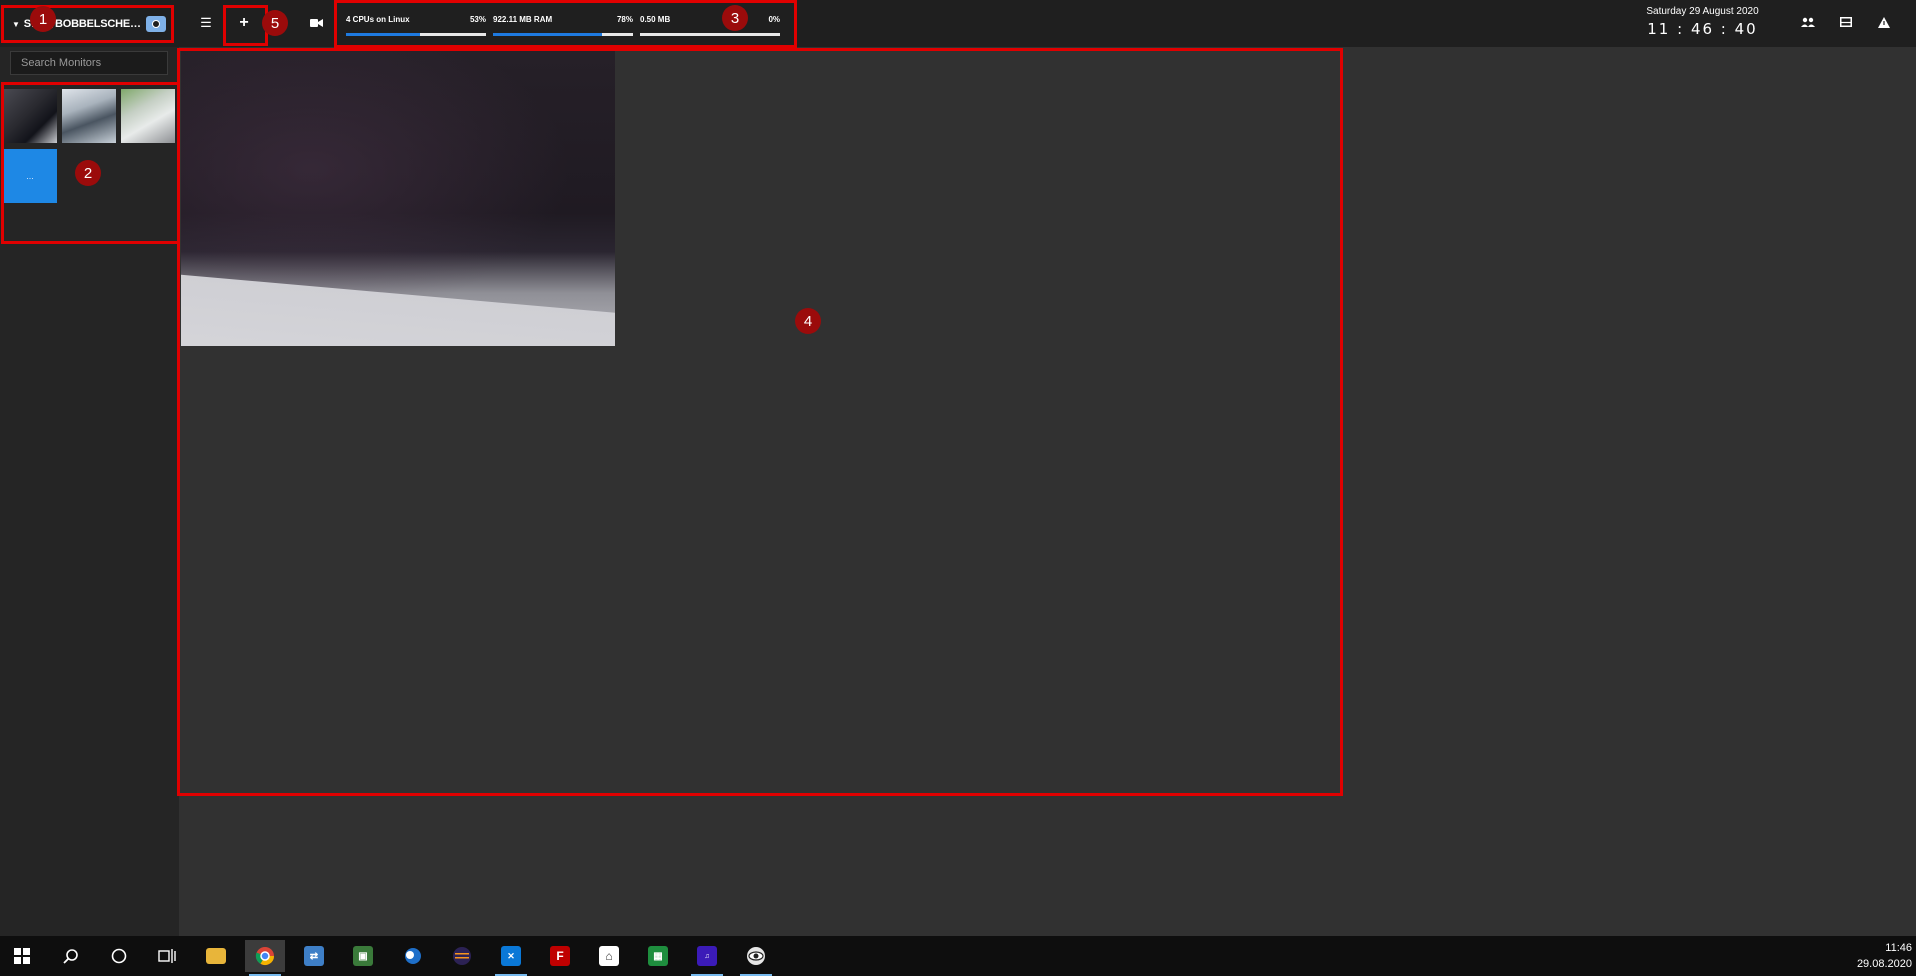 Image resolution: width=1916 pixels, height=976 pixels. I want to click on taskbar-app-blue: ✕, so click(511, 958).